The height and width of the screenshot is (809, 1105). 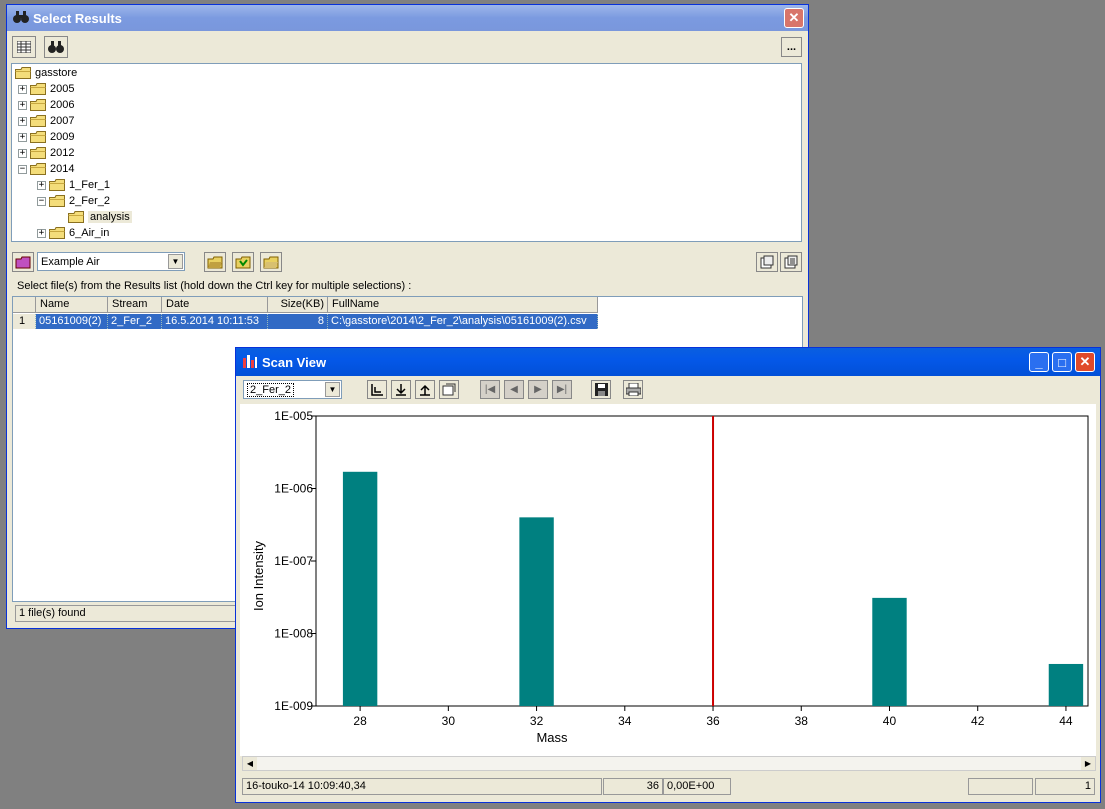 I want to click on column-header-stream: Stream, so click(x=135, y=305).